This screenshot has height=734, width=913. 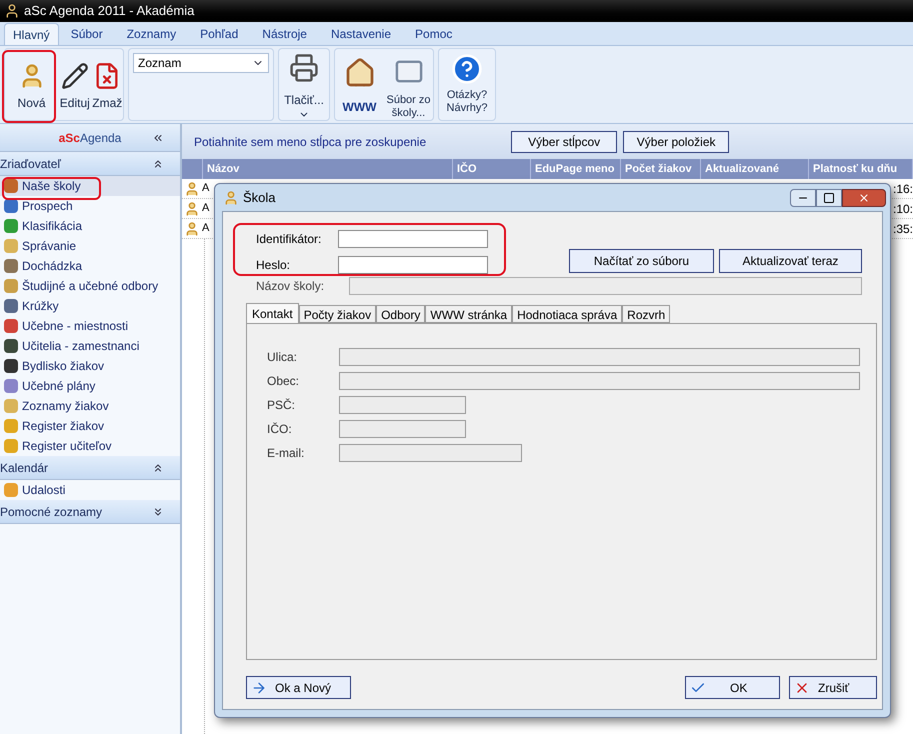 What do you see at coordinates (259, 688) in the screenshot?
I see `arrow-icon` at bounding box center [259, 688].